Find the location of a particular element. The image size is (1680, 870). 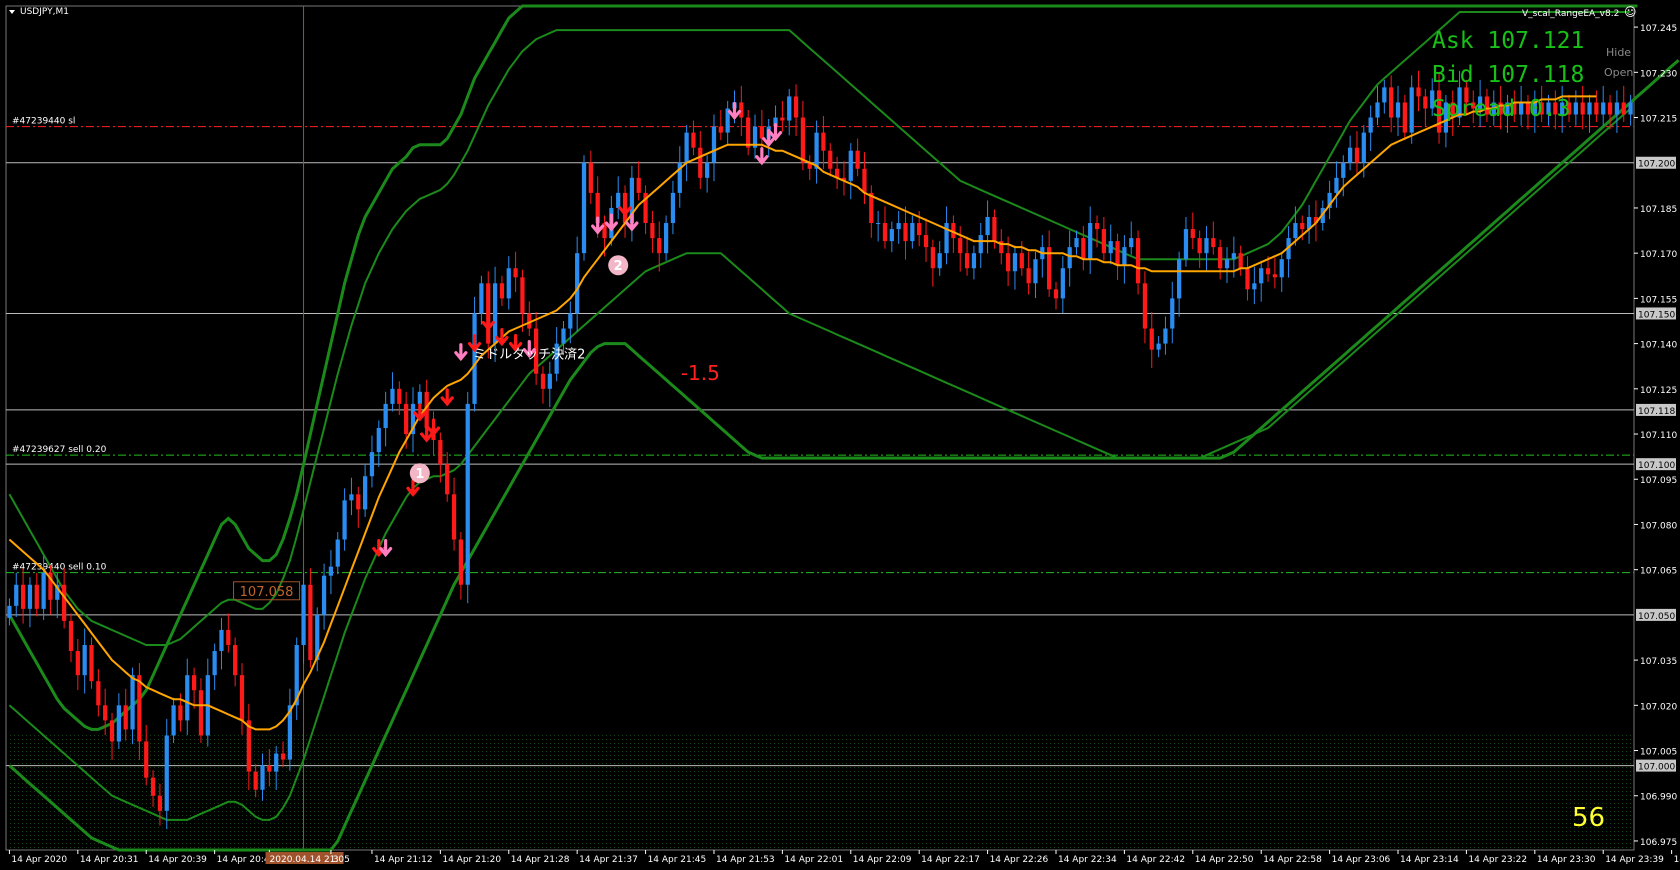

symbol-menu-icon is located at coordinates (12, 12).